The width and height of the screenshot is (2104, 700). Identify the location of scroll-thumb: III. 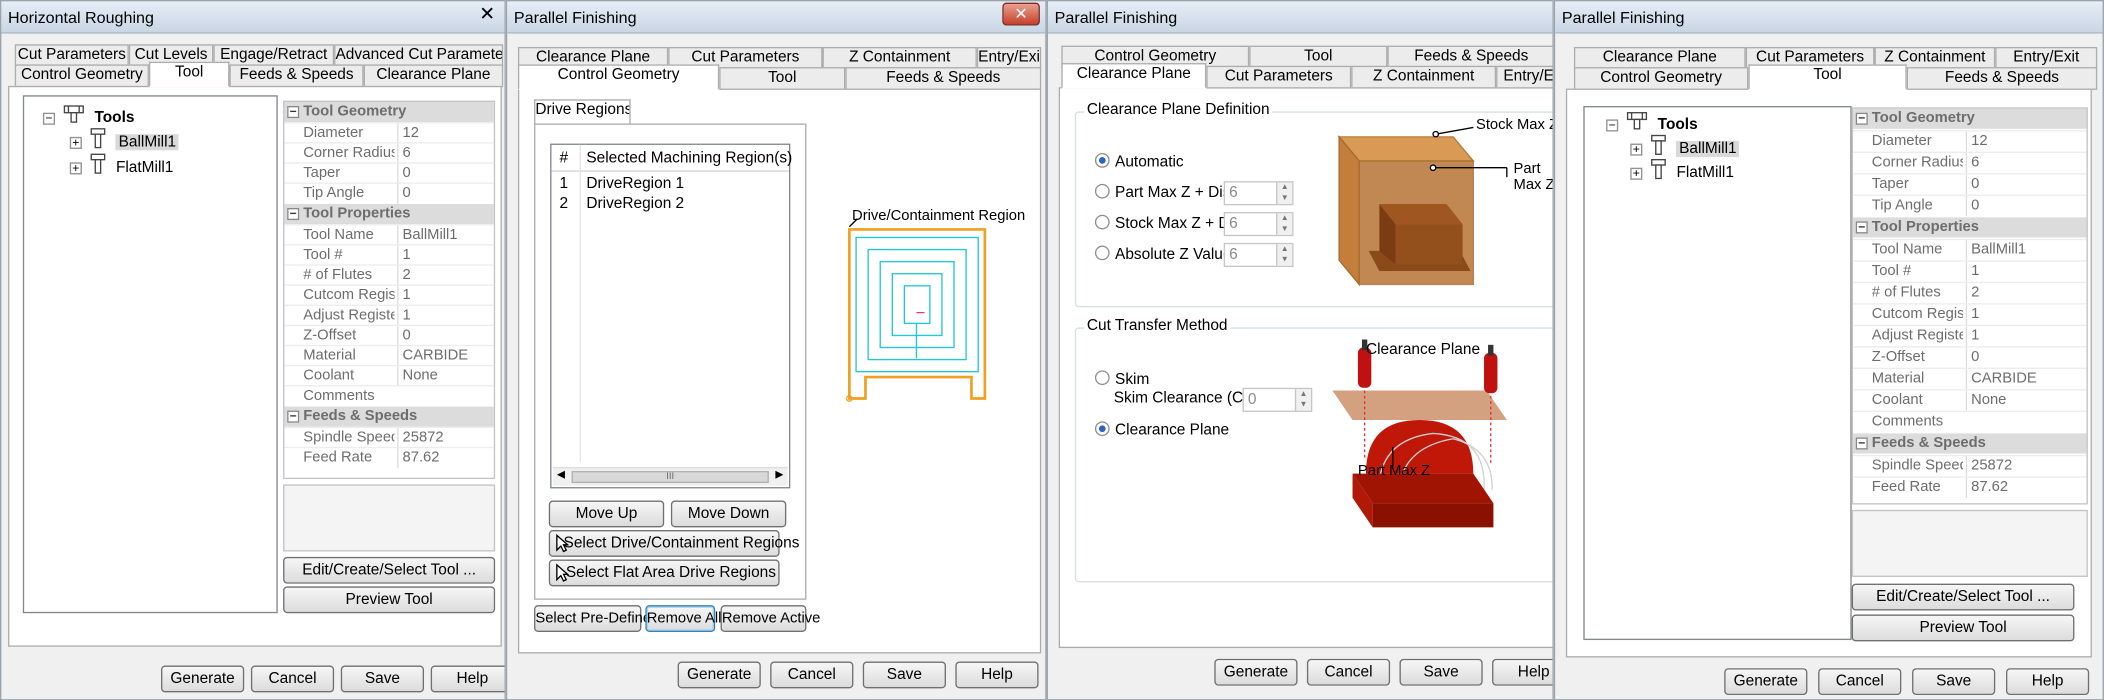
(670, 477).